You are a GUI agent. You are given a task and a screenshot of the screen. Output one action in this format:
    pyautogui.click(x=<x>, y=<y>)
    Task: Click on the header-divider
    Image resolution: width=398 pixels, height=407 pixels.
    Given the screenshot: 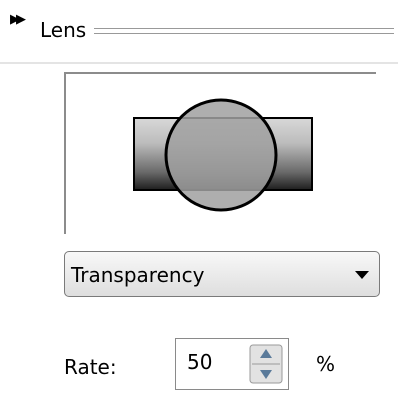 What is the action you would take?
    pyautogui.click(x=244, y=31)
    